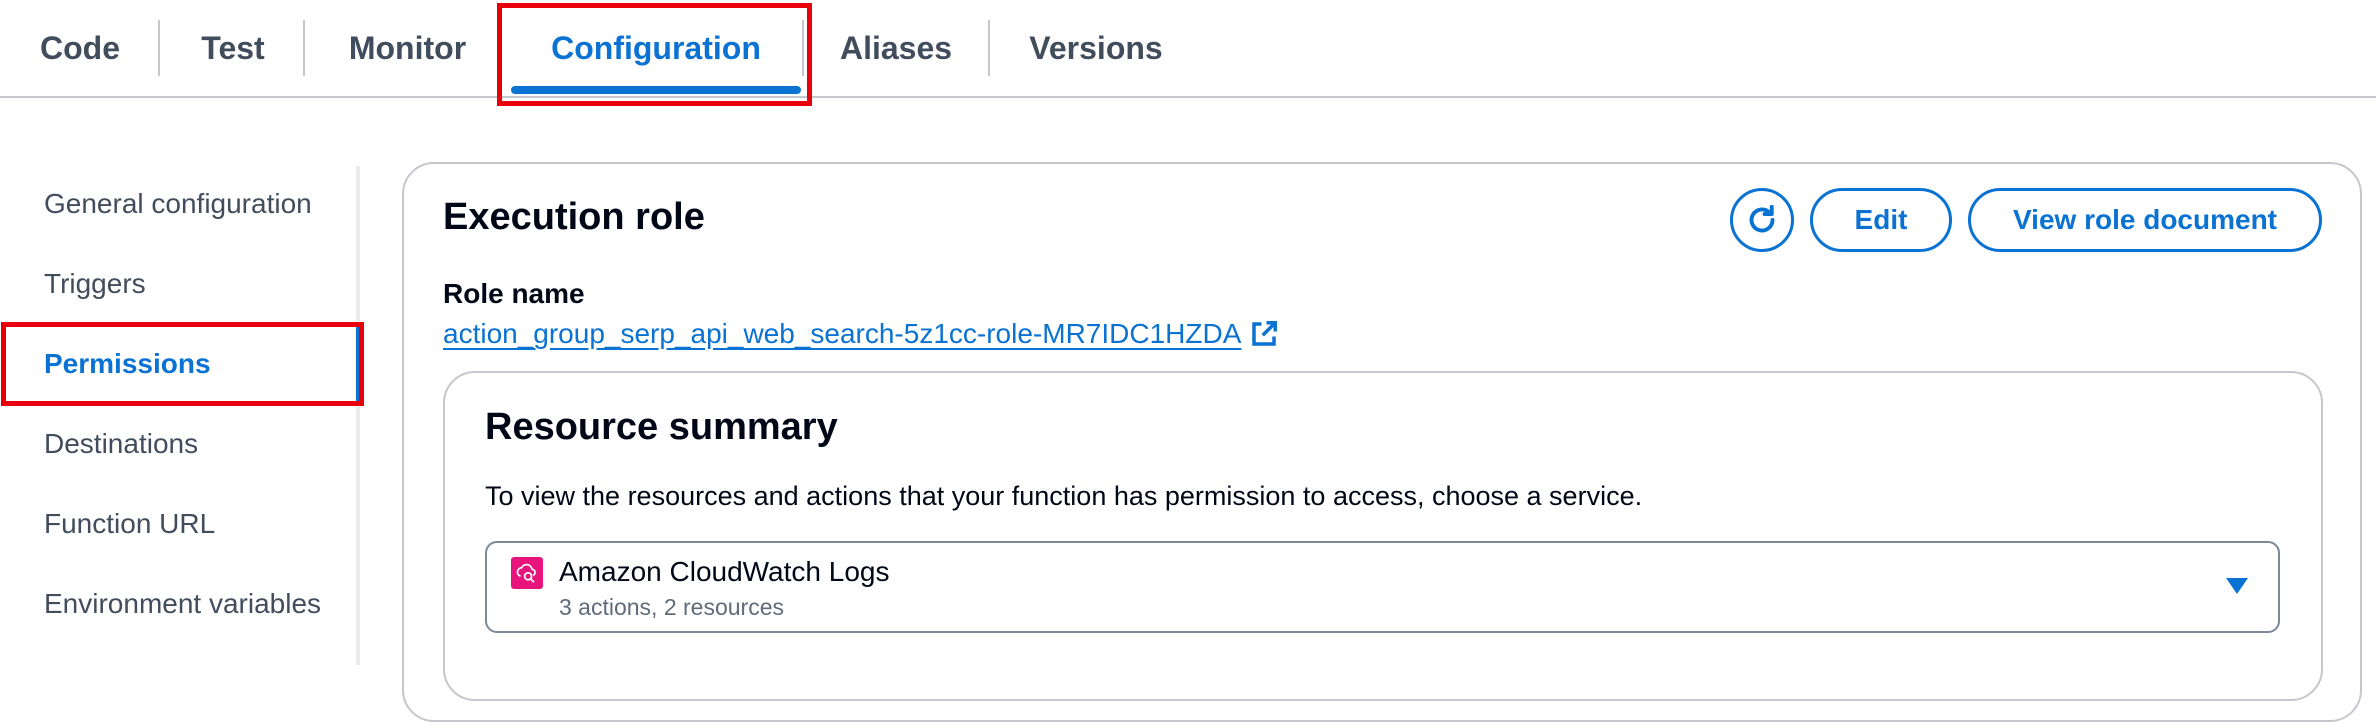  What do you see at coordinates (182, 364) in the screenshot?
I see `permissions-item-highlight` at bounding box center [182, 364].